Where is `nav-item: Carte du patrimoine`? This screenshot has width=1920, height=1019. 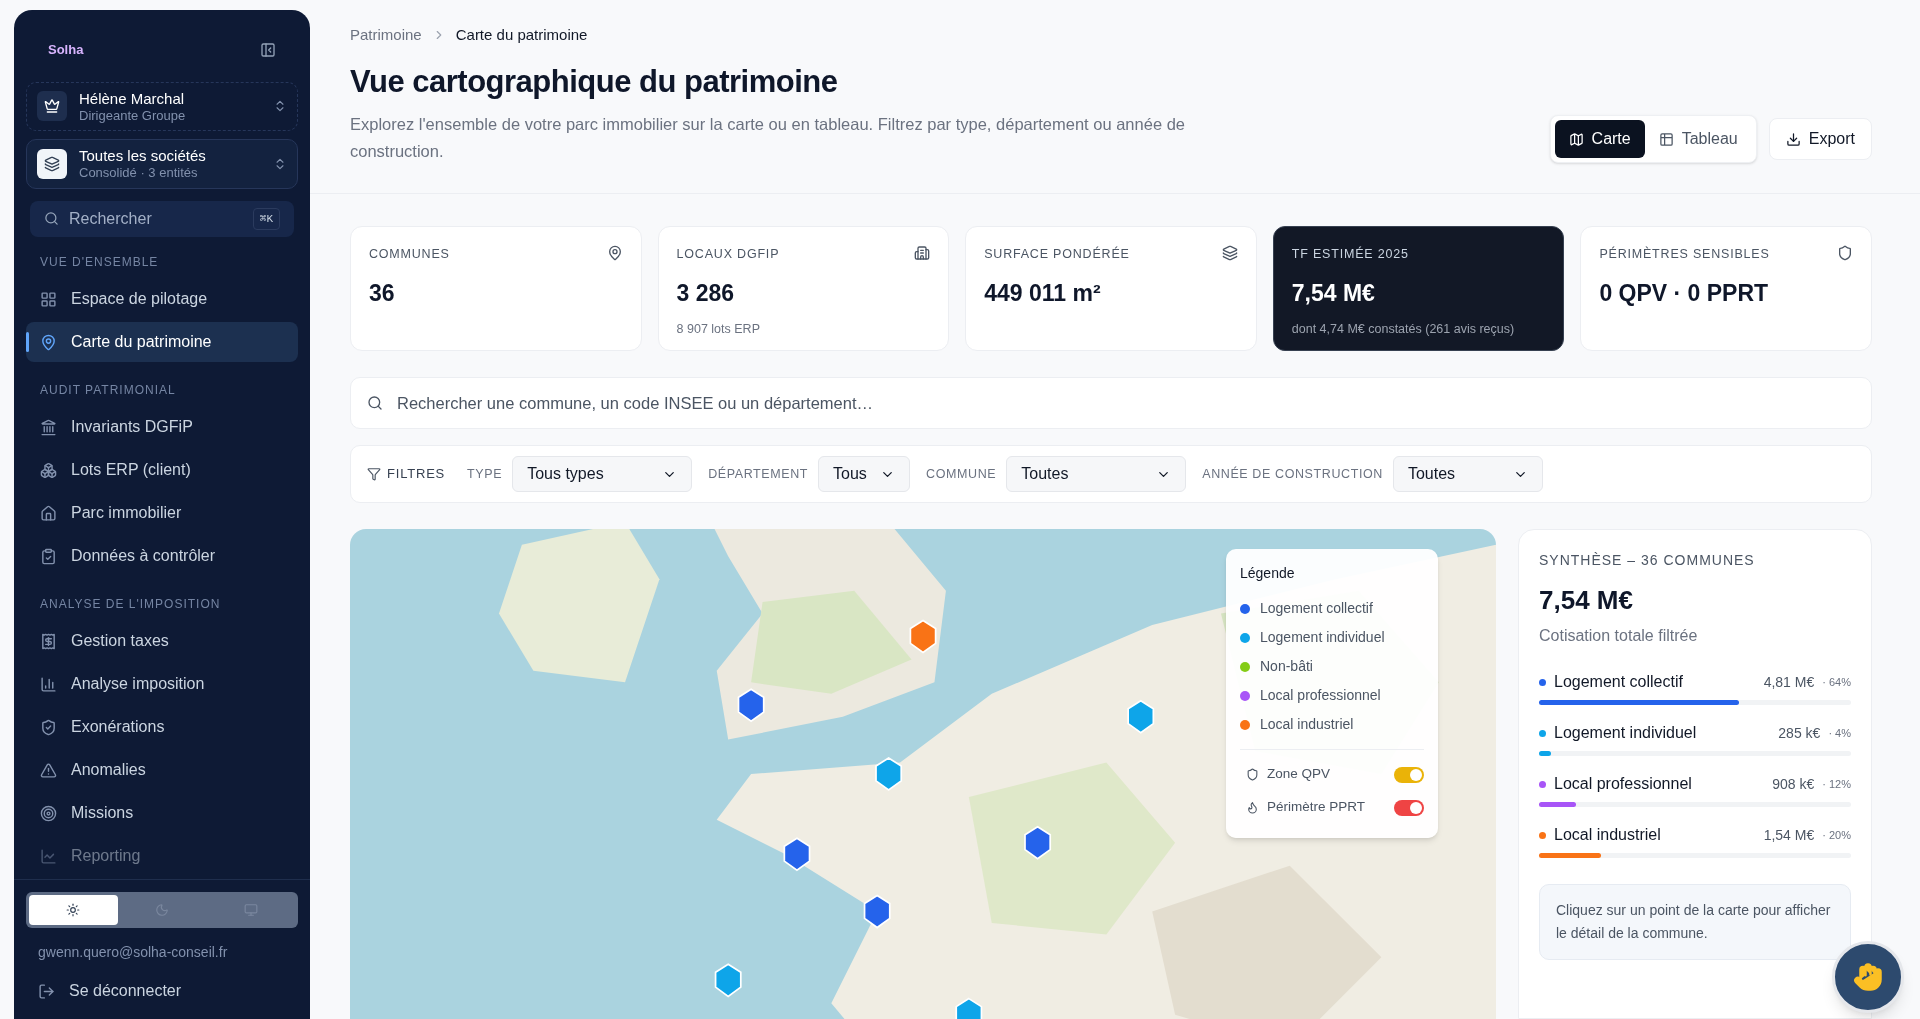 nav-item: Carte du patrimoine is located at coordinates (162, 342).